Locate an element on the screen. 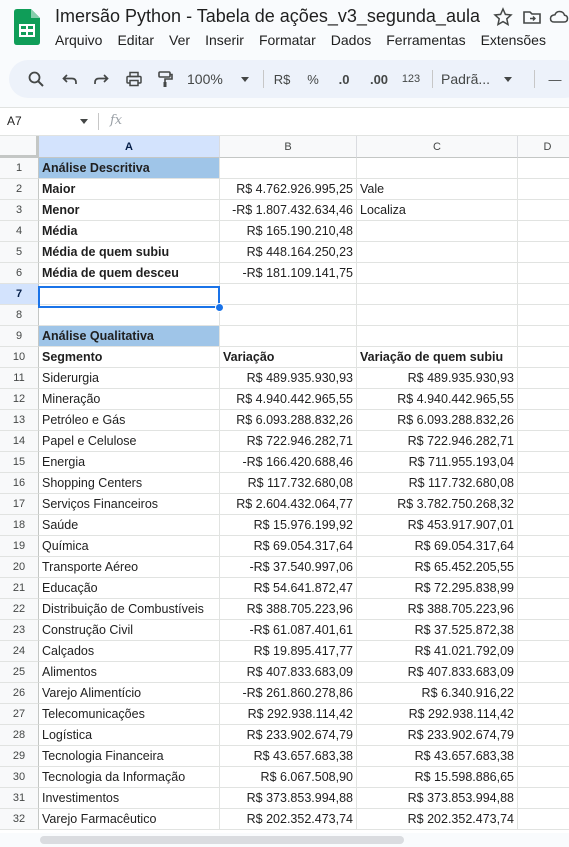  cell-b: -R$ 261.860.278,86 is located at coordinates (288, 693).